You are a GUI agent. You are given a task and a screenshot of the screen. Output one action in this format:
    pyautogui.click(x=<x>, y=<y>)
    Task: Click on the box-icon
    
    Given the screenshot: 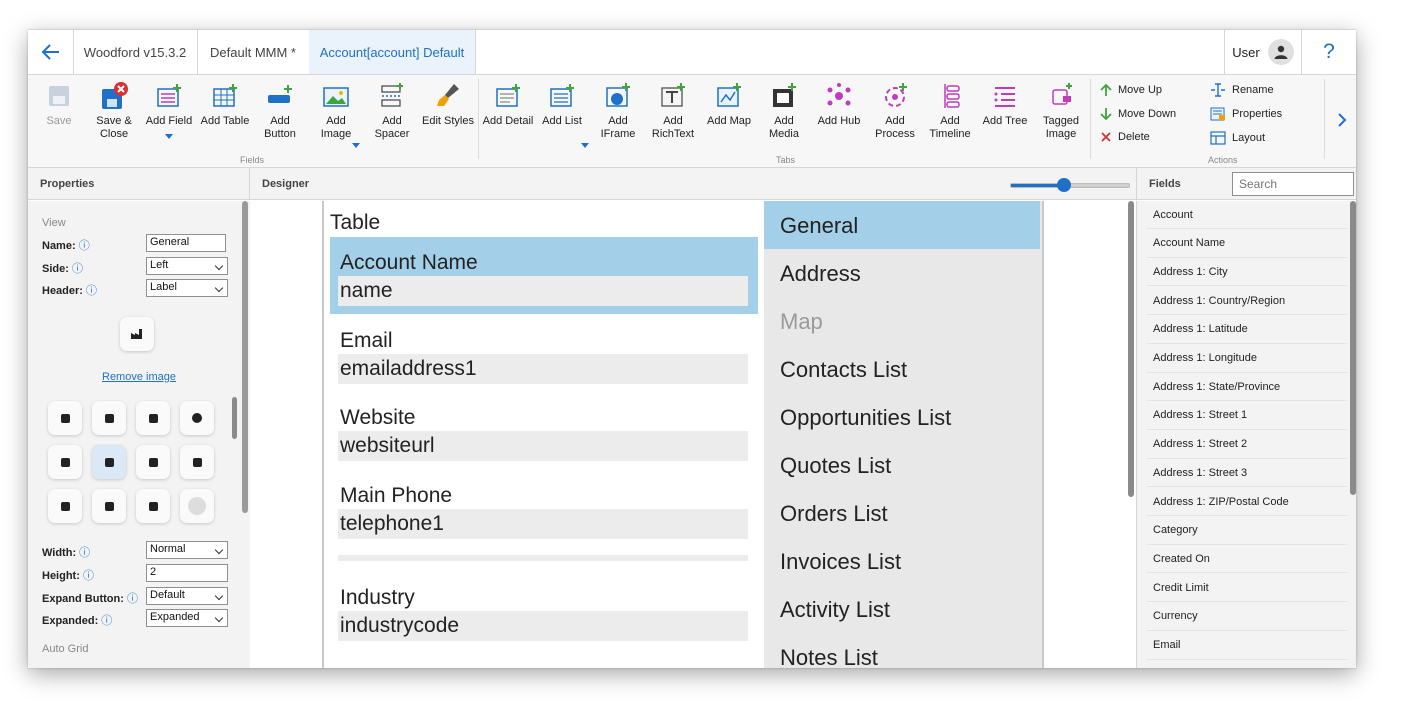 What is the action you would take?
    pyautogui.click(x=197, y=462)
    